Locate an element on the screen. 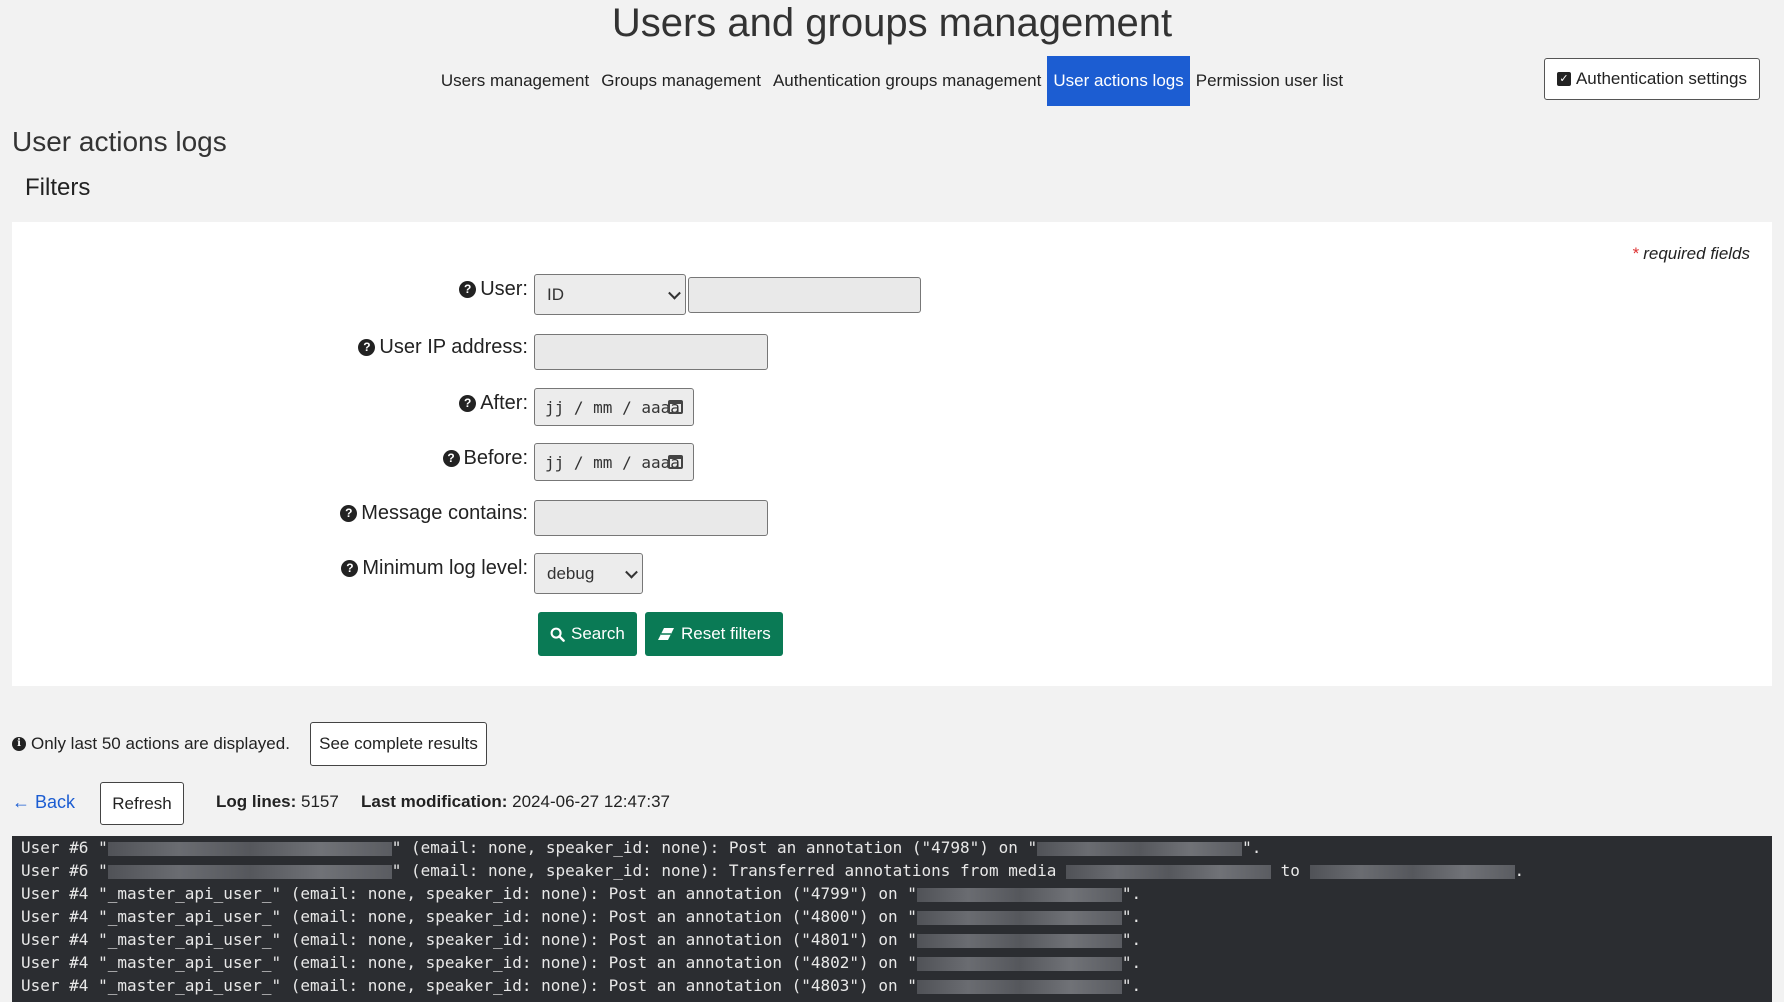  before-label: ? Before: is located at coordinates (485, 458).